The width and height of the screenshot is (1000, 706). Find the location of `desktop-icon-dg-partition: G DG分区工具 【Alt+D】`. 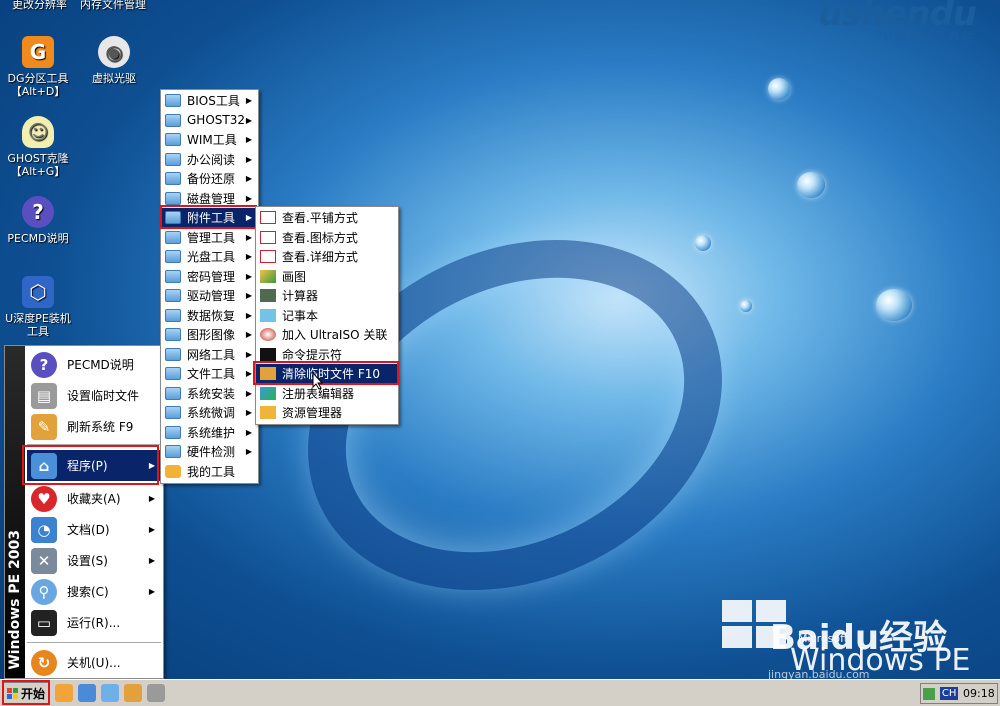

desktop-icon-dg-partition: G DG分区工具 【Alt+D】 is located at coordinates (38, 67).